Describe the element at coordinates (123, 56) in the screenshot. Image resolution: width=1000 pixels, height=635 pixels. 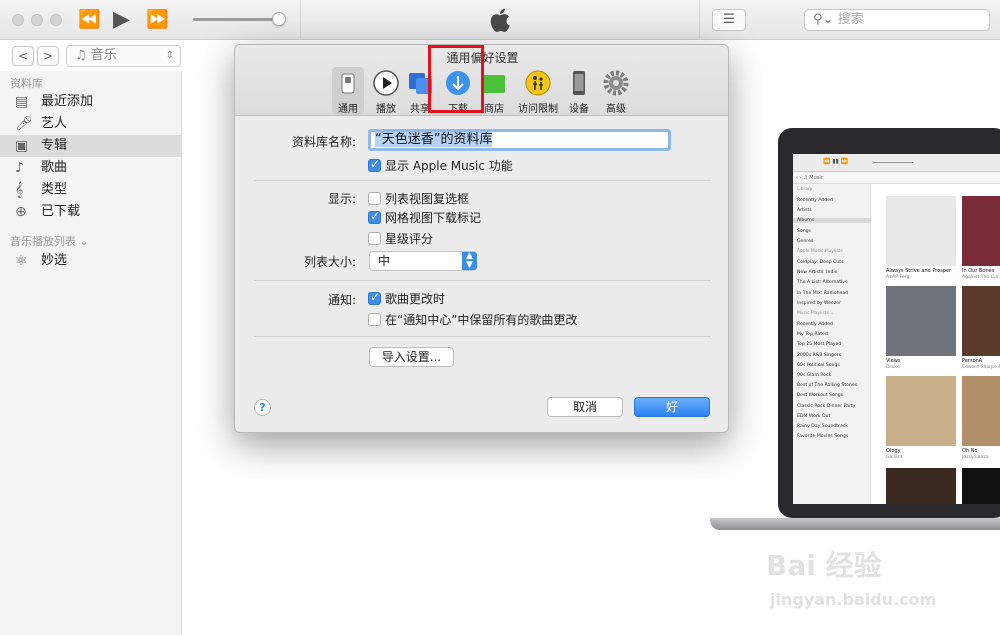
I see `media-type-select: ♫ 音乐 ⇕` at that location.